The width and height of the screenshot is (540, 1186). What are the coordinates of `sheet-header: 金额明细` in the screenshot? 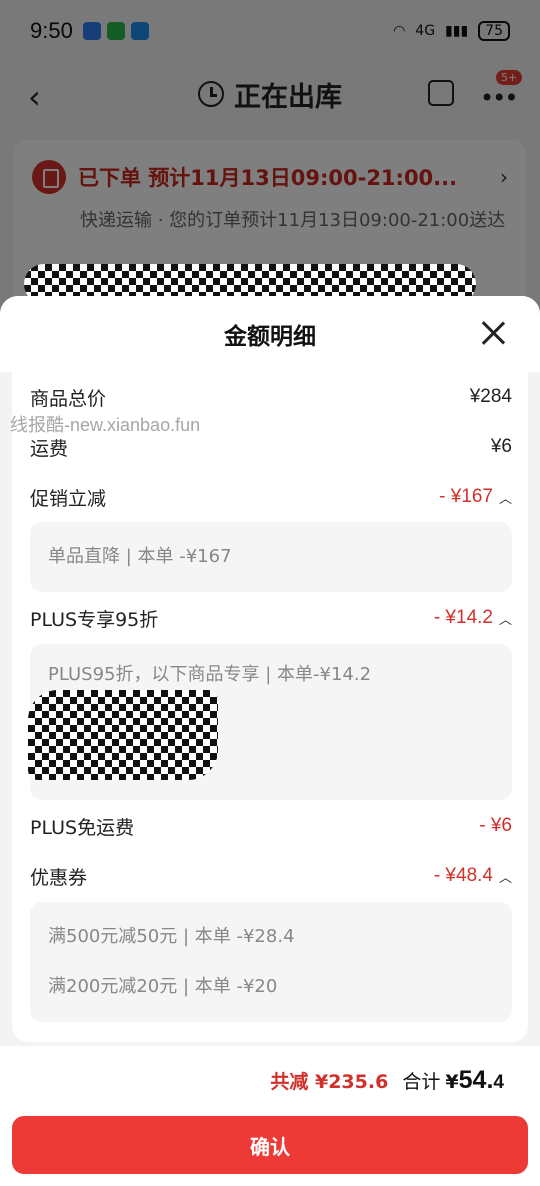 It's located at (270, 334).